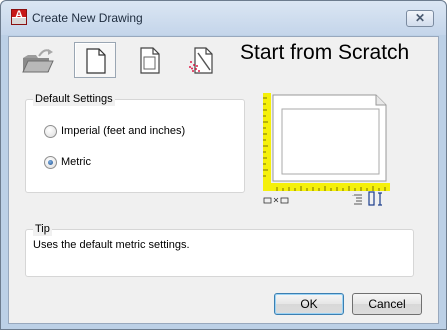 This screenshot has width=447, height=330. What do you see at coordinates (74, 99) in the screenshot?
I see `default-settings-legend: Default Settings` at bounding box center [74, 99].